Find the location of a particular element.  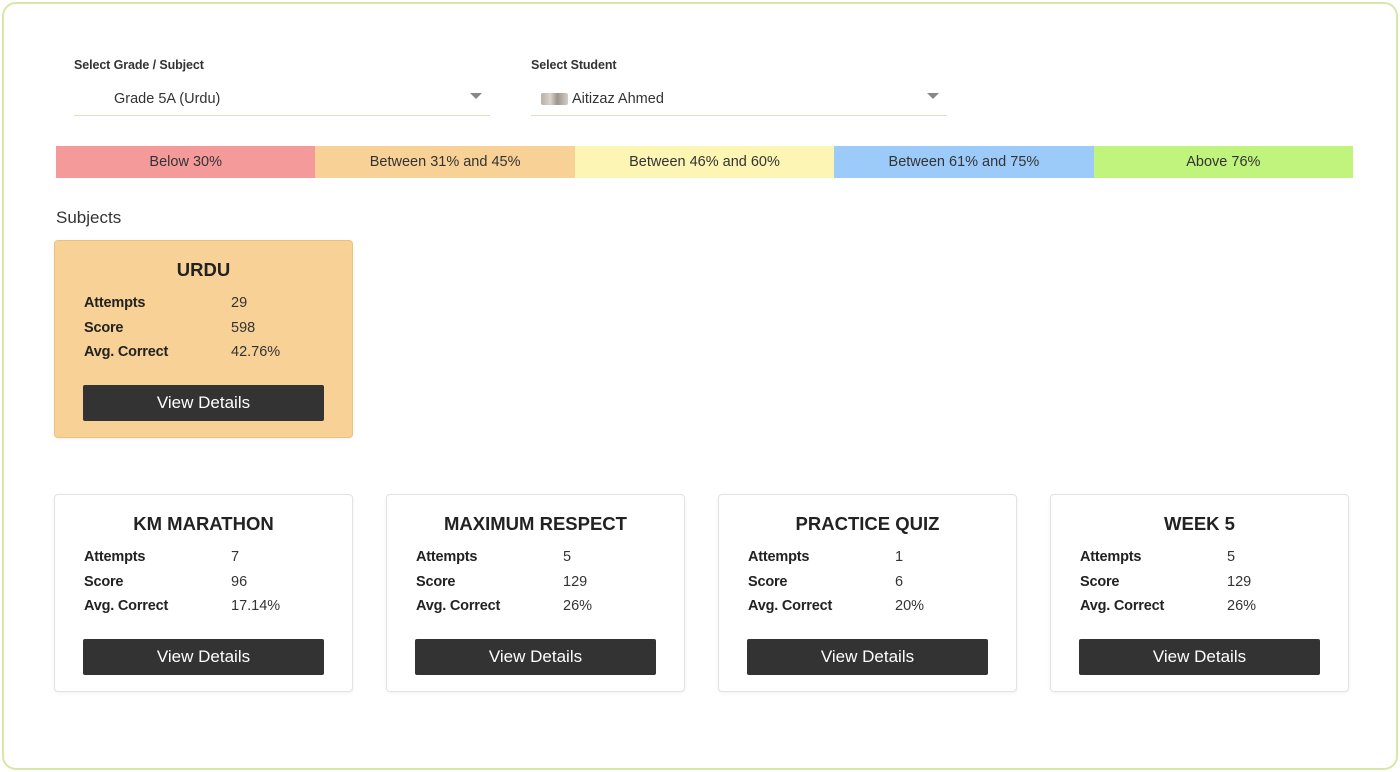

grade-filter: Select Grade / Subject Grade 5A (Urdu) is located at coordinates (282, 86).